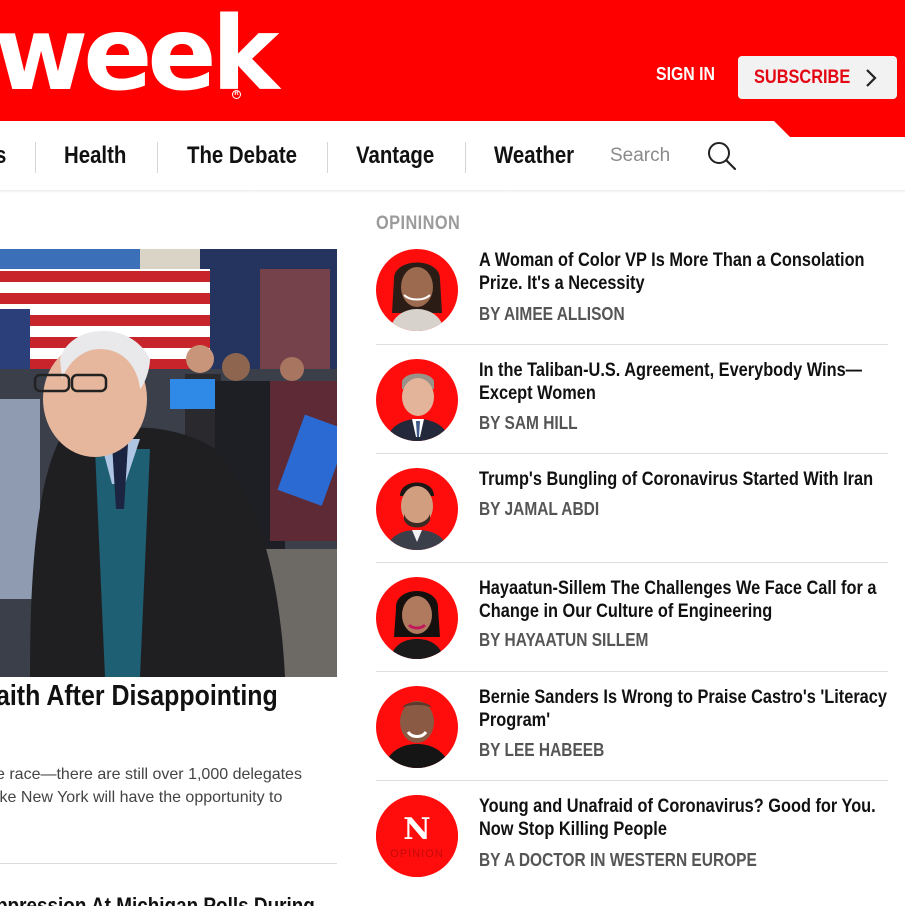 The image size is (905, 906). Describe the element at coordinates (534, 156) in the screenshot. I see `nav-item-weather: Weather` at that location.